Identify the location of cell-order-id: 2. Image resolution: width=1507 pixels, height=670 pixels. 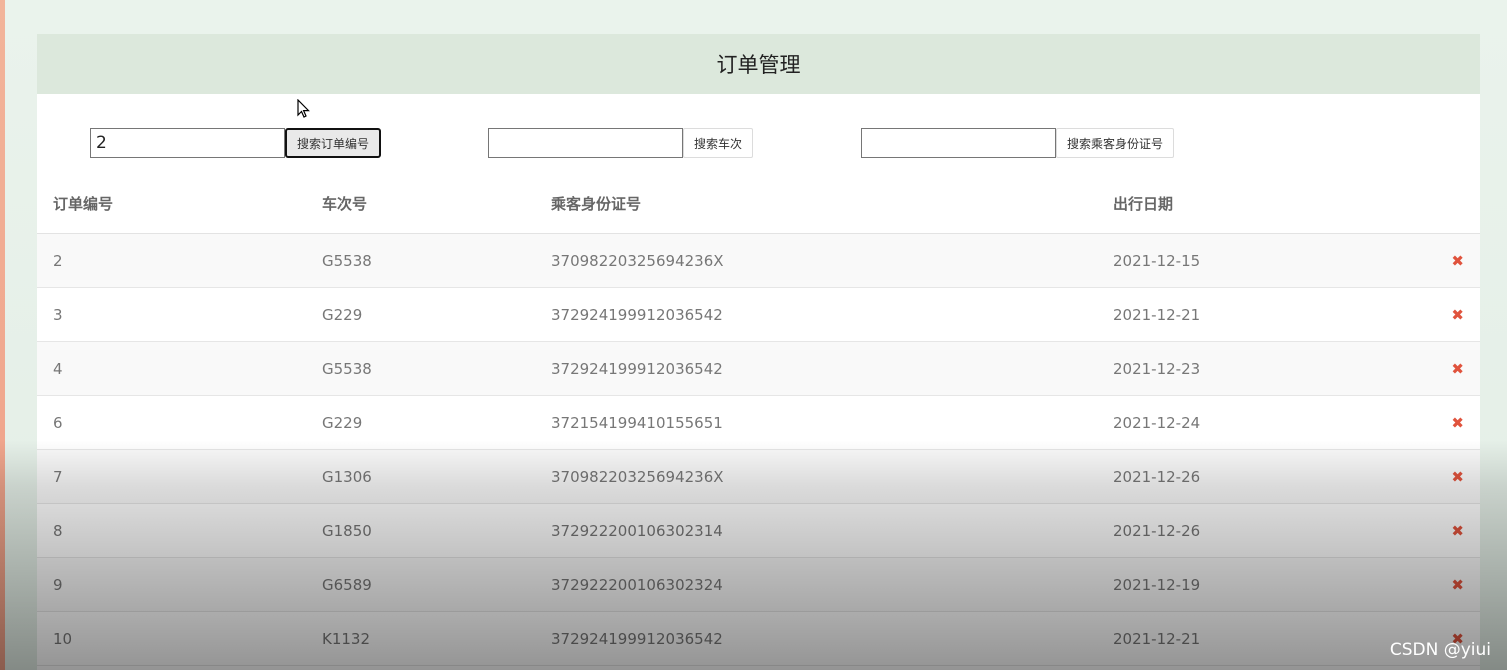
(171, 260).